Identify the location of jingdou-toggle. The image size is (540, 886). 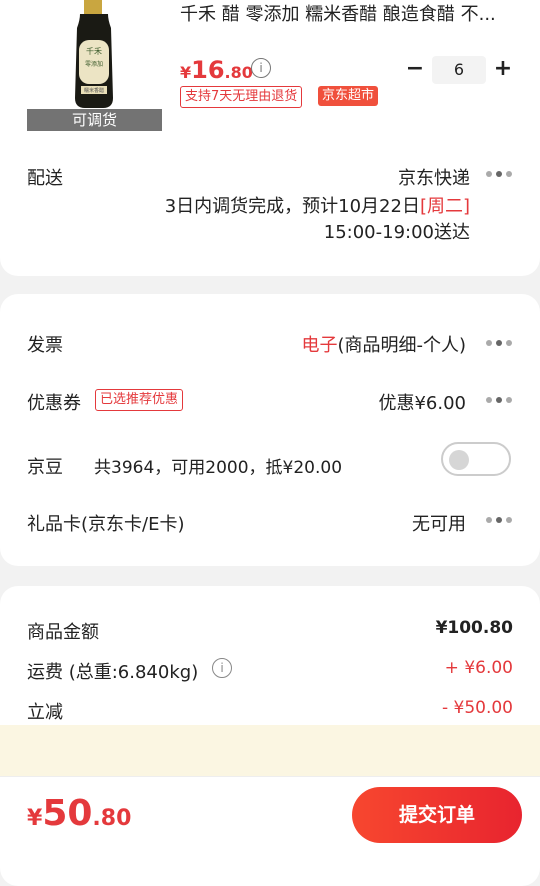
(476, 459).